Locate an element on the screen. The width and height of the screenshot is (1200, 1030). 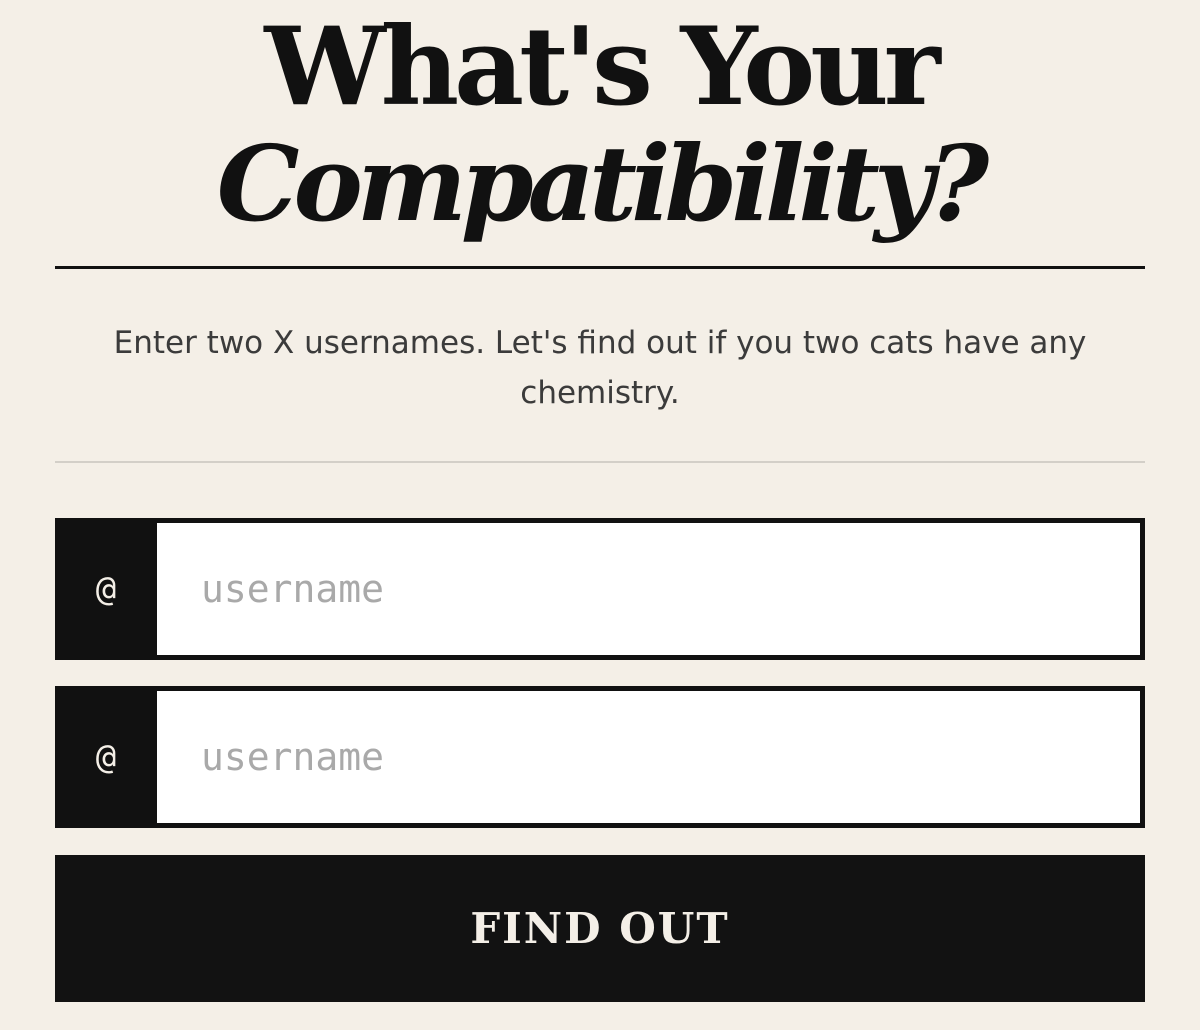
find-out-button: FIND OUT is located at coordinates (600, 928).